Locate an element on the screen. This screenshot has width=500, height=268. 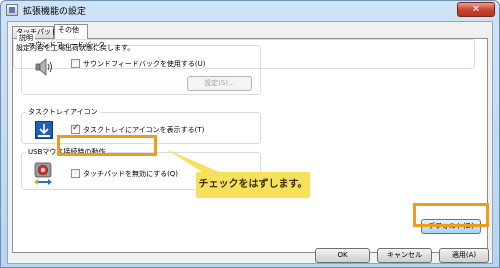
apply-button: 適用(A) is located at coordinates (464, 255).